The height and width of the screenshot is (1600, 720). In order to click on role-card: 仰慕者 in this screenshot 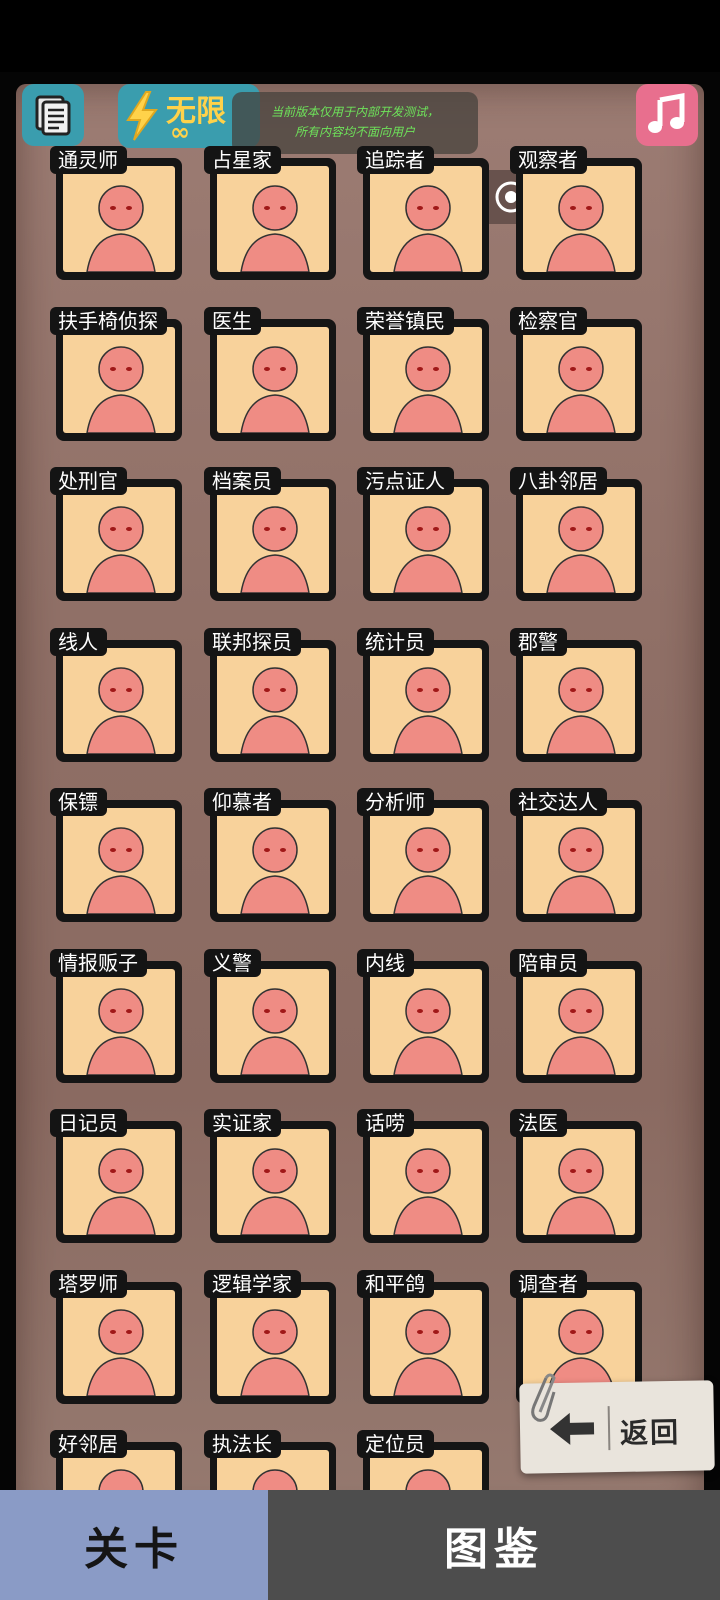, I will do `click(270, 863)`.